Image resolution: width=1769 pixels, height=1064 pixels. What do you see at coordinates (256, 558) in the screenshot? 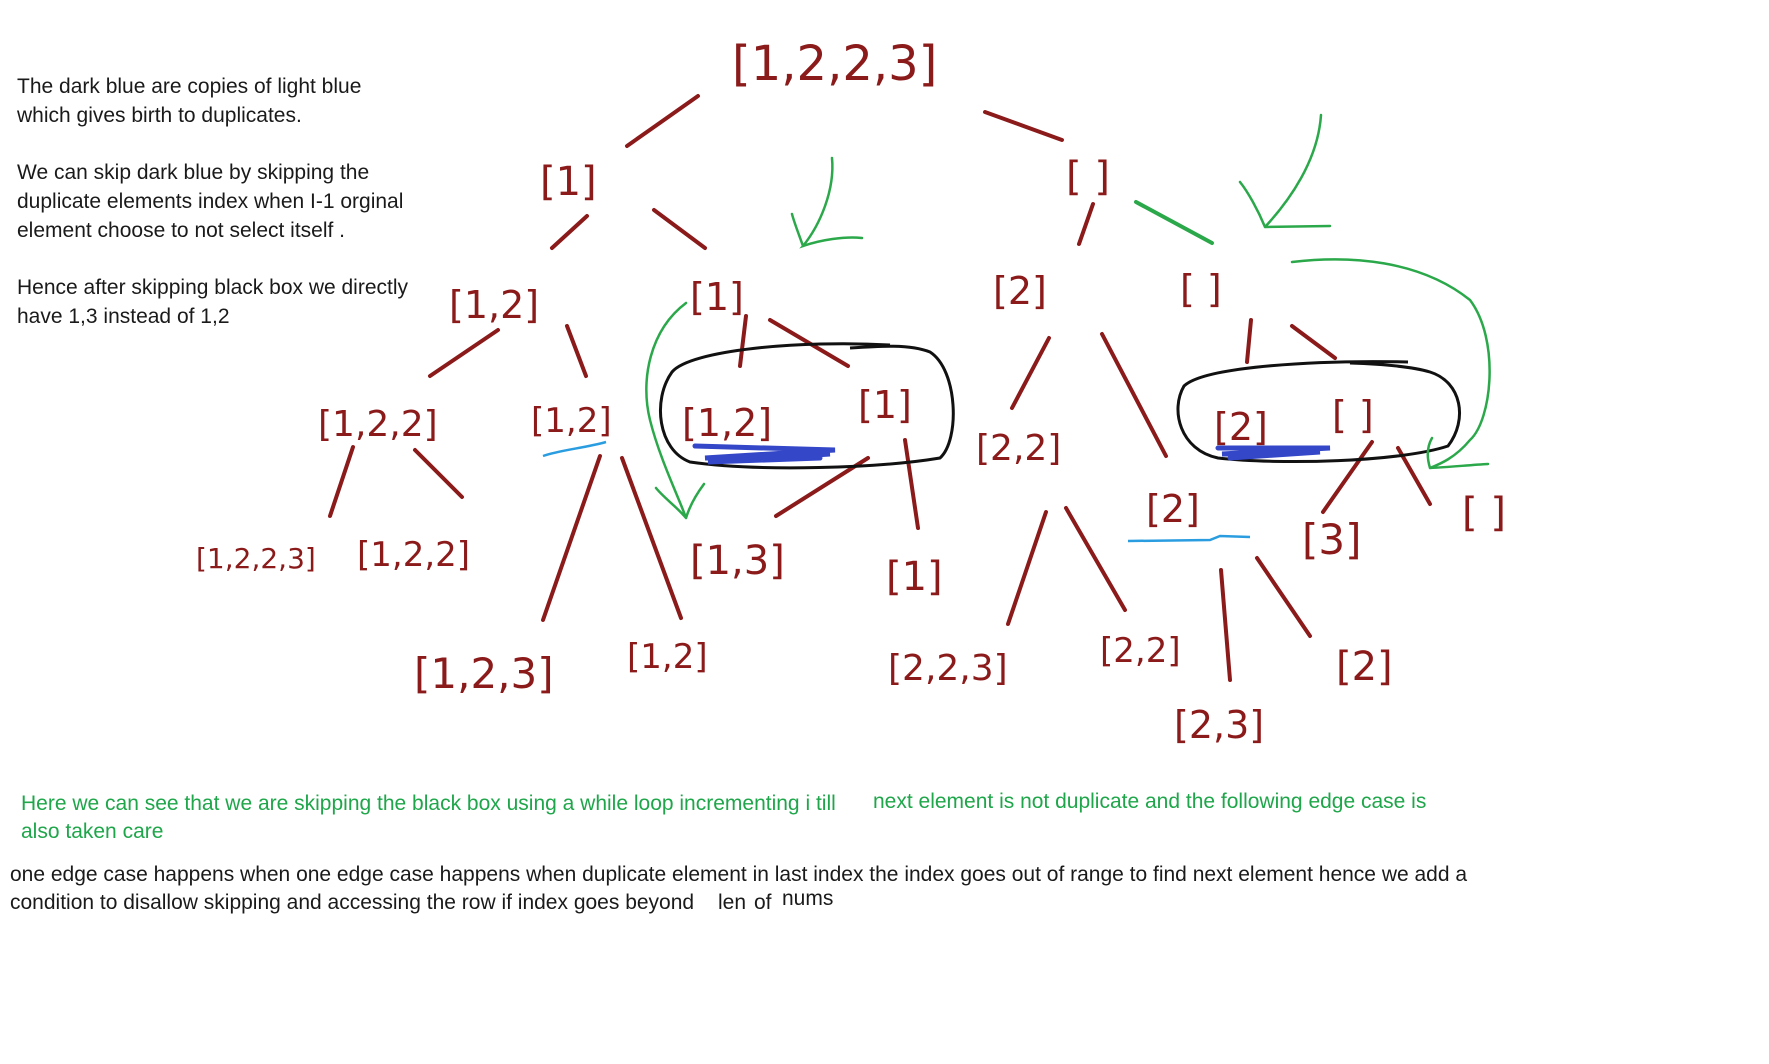
I see `node-1223: [1,2,2,3]` at bounding box center [256, 558].